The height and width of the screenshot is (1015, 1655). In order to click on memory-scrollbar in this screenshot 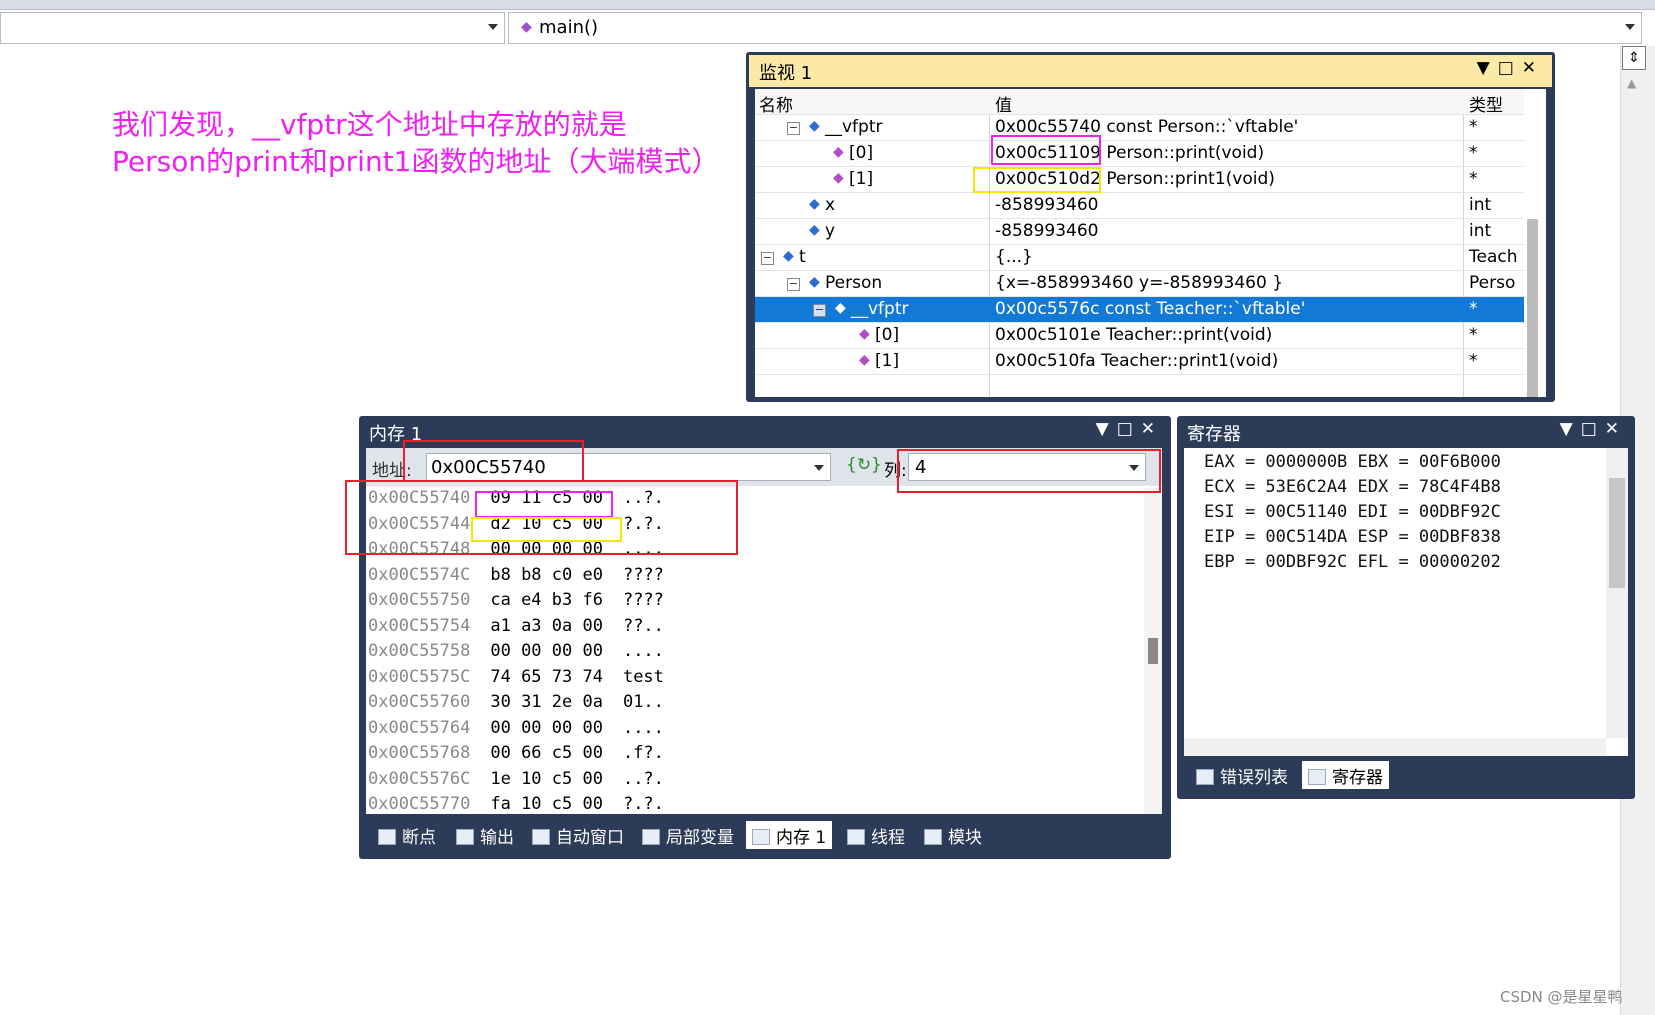, I will do `click(1153, 651)`.